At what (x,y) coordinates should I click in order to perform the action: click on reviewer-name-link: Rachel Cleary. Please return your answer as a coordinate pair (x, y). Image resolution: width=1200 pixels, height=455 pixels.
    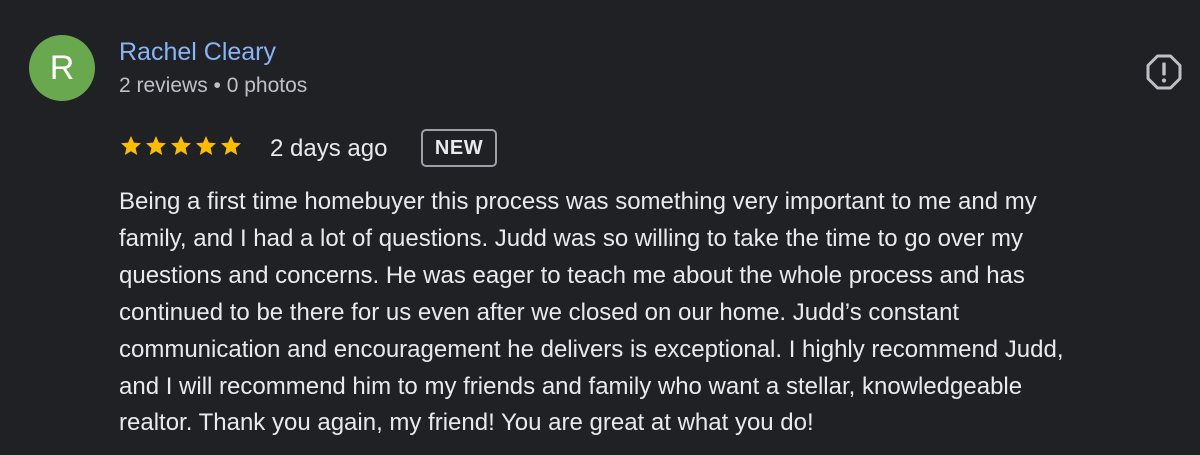
    Looking at the image, I should click on (197, 52).